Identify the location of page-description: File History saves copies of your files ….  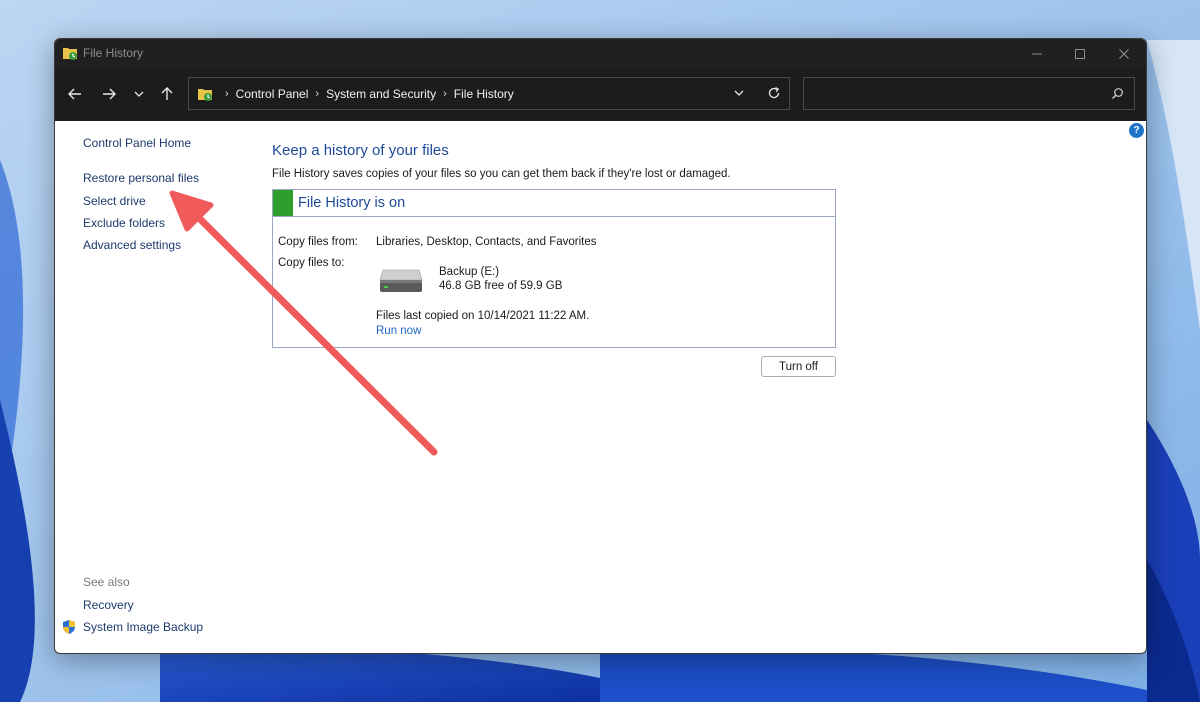
(501, 174).